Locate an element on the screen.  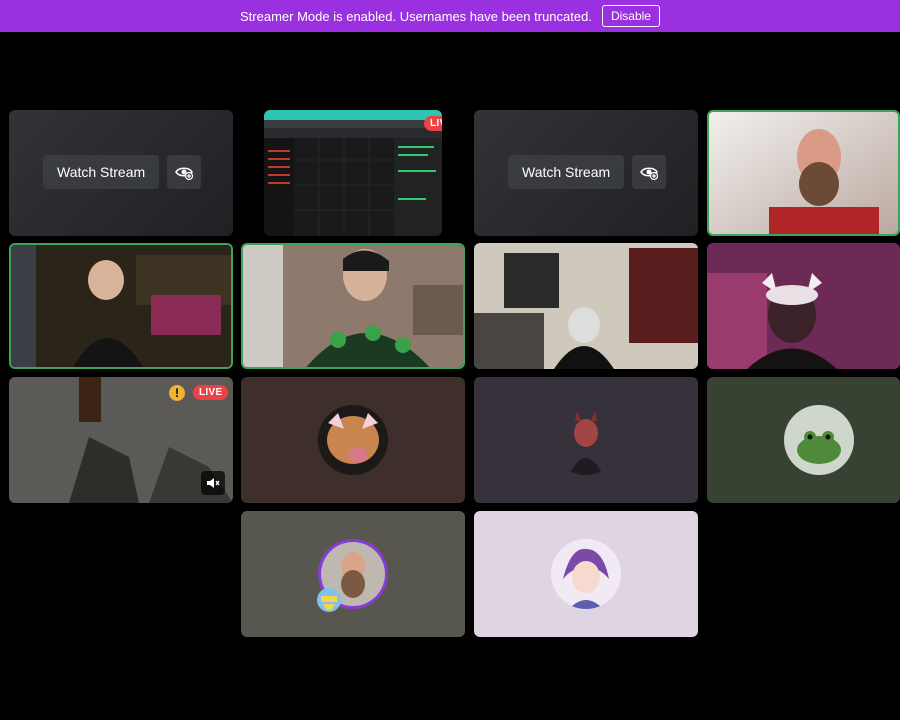
stream-tile-2: Watch Stream is located at coordinates (586, 173).